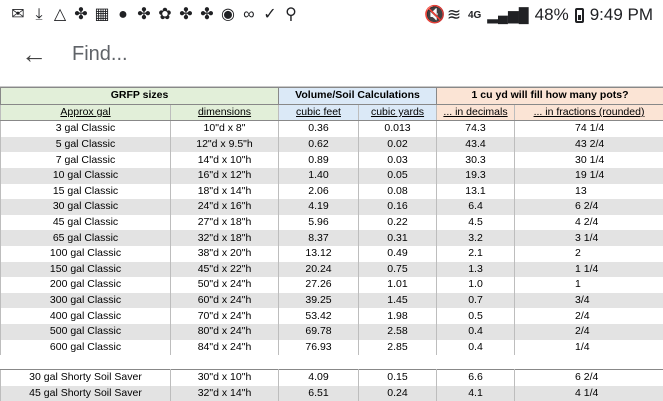 The width and height of the screenshot is (663, 401). I want to click on find-input, so click(322, 54).